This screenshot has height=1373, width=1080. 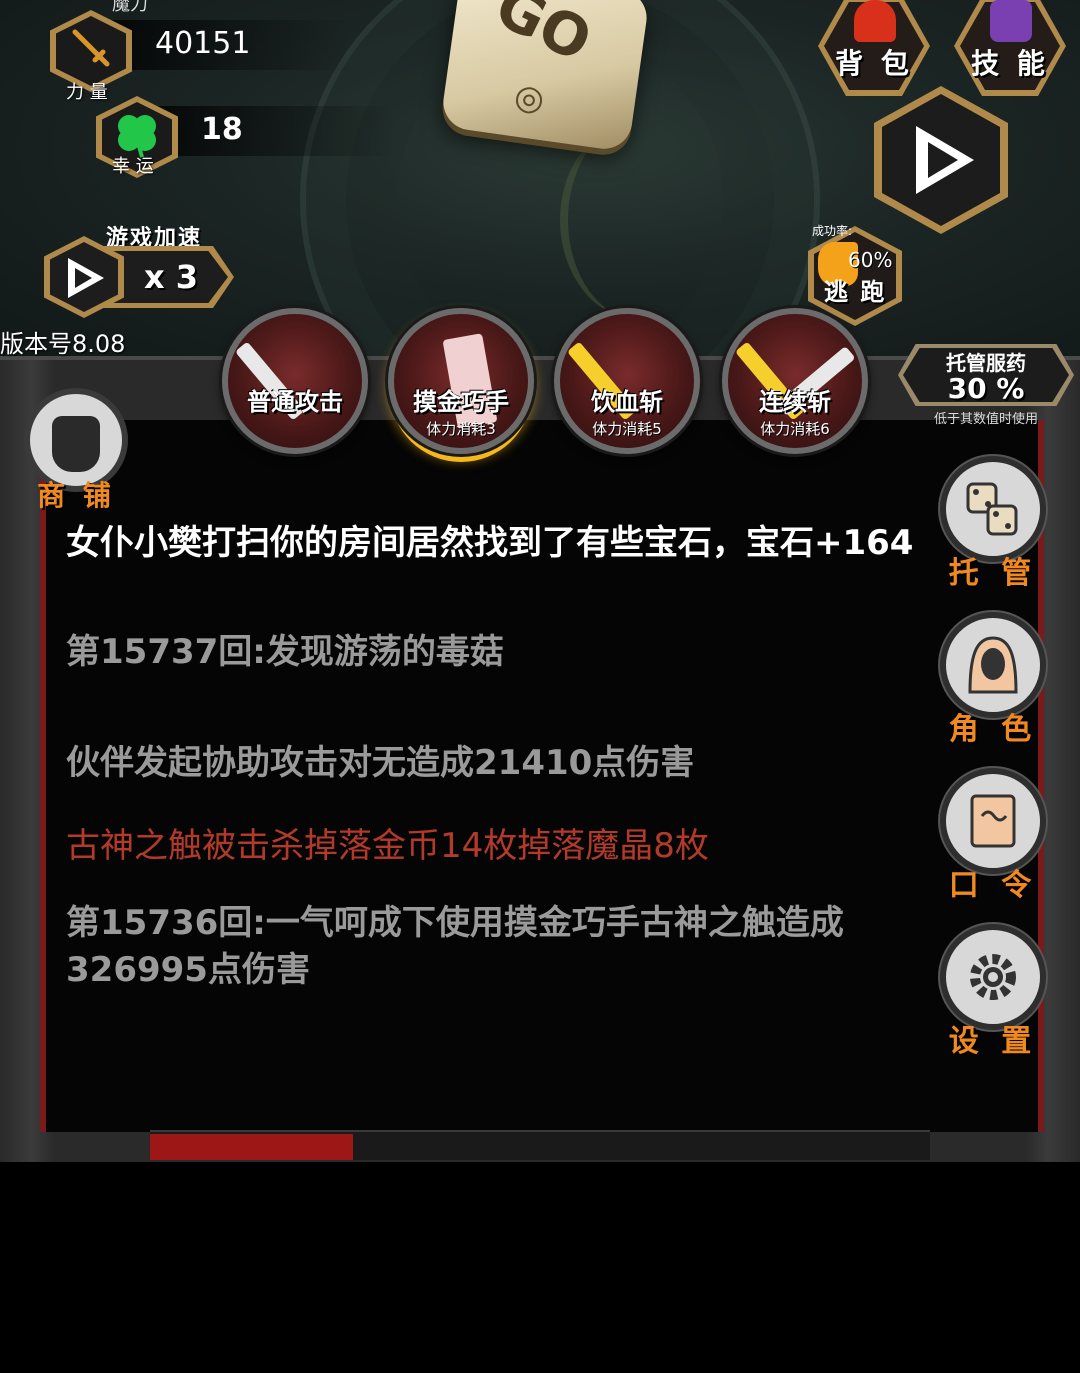 What do you see at coordinates (461, 402) in the screenshot?
I see `skill-name: 摸金巧手` at bounding box center [461, 402].